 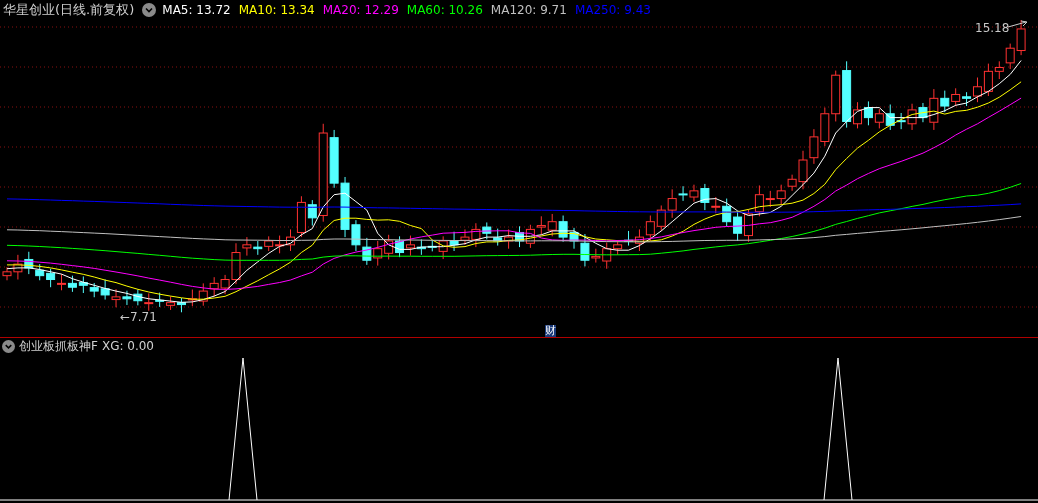 What do you see at coordinates (58, 346) in the screenshot?
I see `indicator-title: 创业板抓板神F` at bounding box center [58, 346].